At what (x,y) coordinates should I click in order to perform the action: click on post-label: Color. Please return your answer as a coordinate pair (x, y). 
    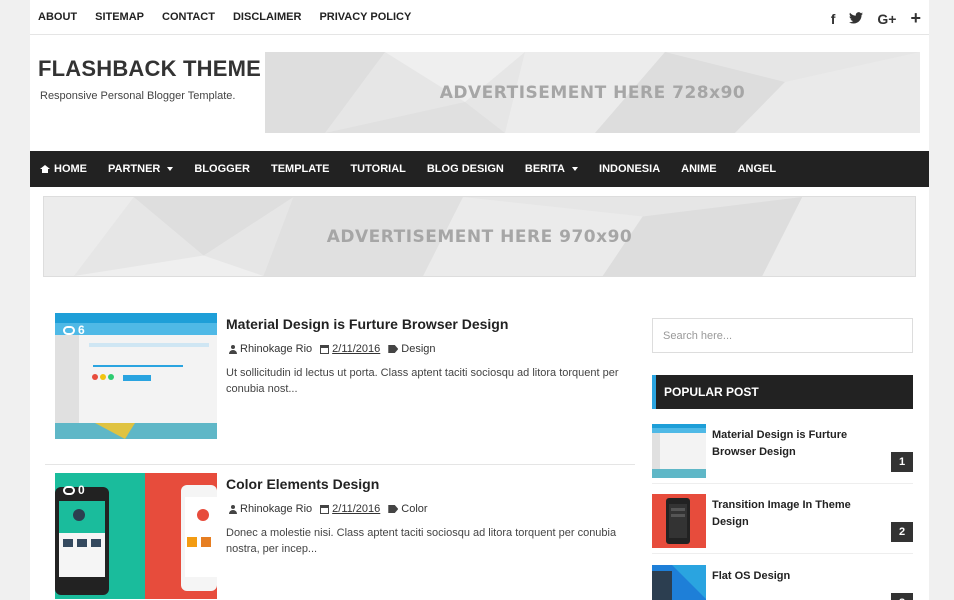
    Looking at the image, I should click on (408, 509).